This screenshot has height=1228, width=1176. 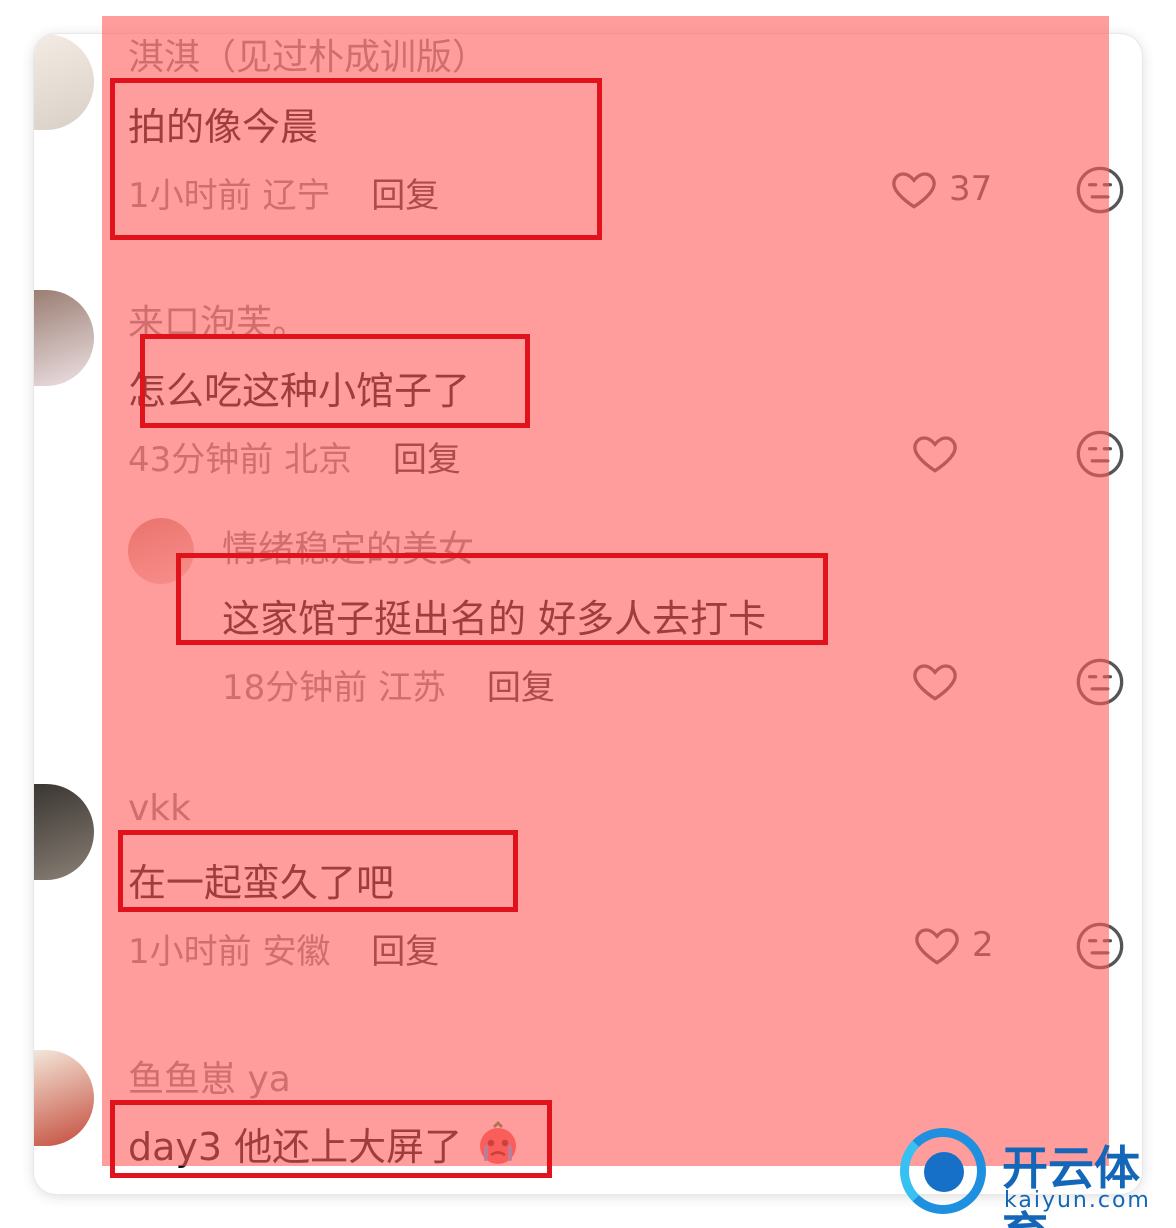 I want to click on comment-text-content: day3 他还上大屏了, so click(x=295, y=1147).